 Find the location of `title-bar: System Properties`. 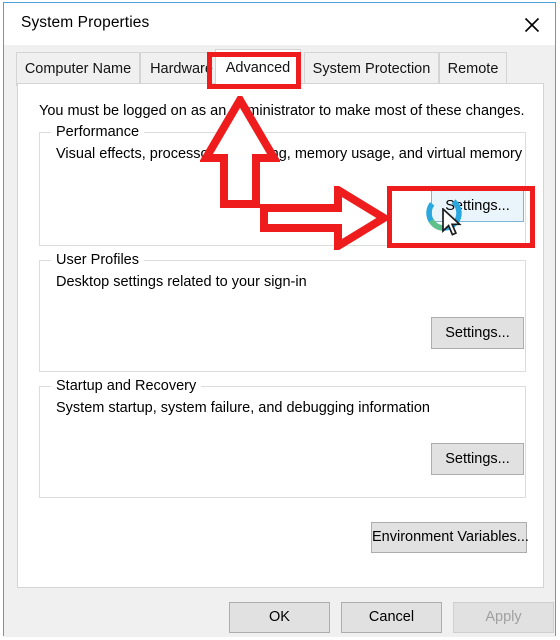

title-bar: System Properties is located at coordinates (279, 24).